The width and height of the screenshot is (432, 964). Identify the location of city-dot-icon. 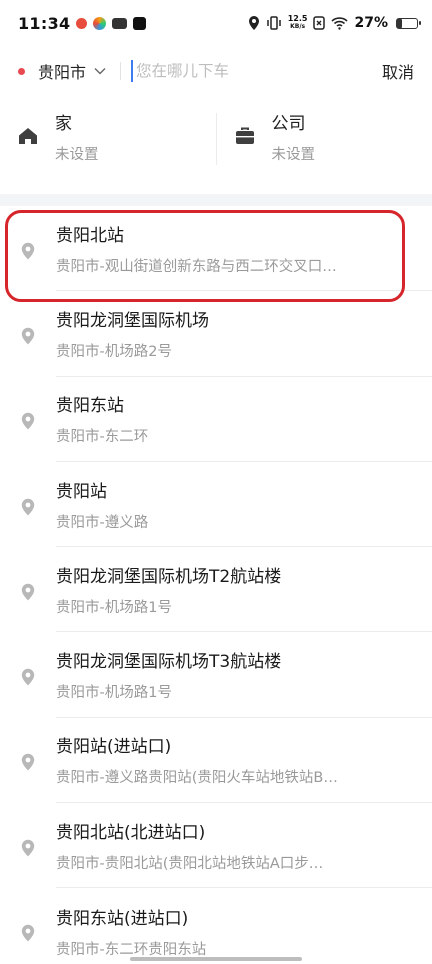
(21, 71).